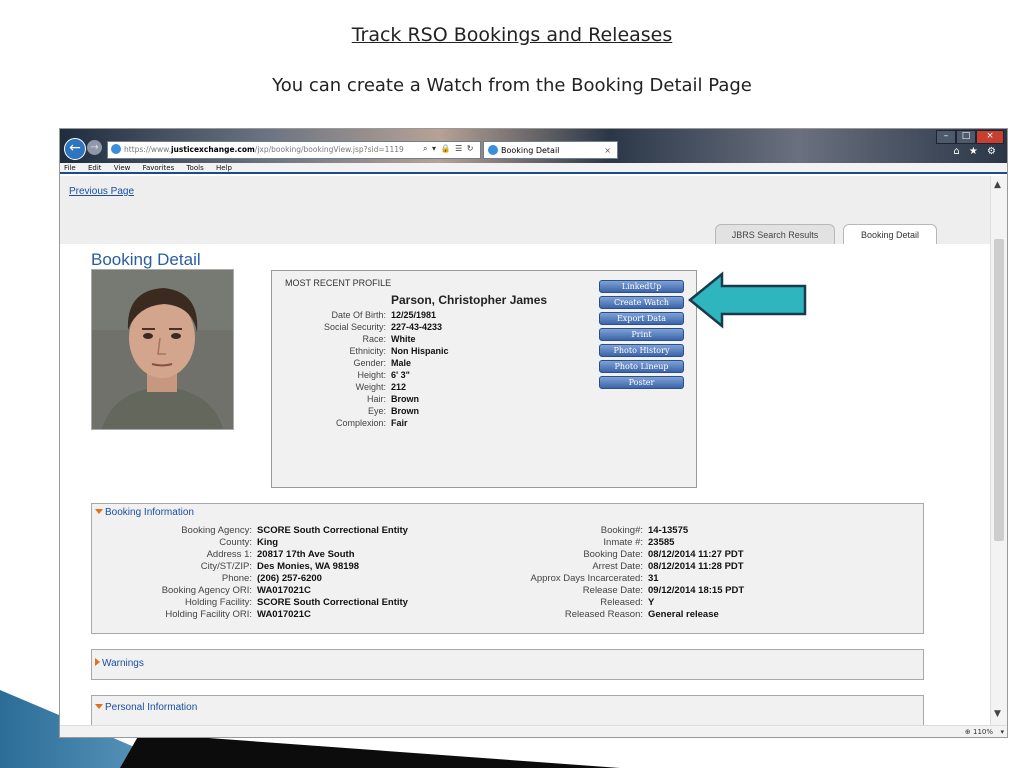 The width and height of the screenshot is (1024, 768). I want to click on profile-label: Height:, so click(371, 375).